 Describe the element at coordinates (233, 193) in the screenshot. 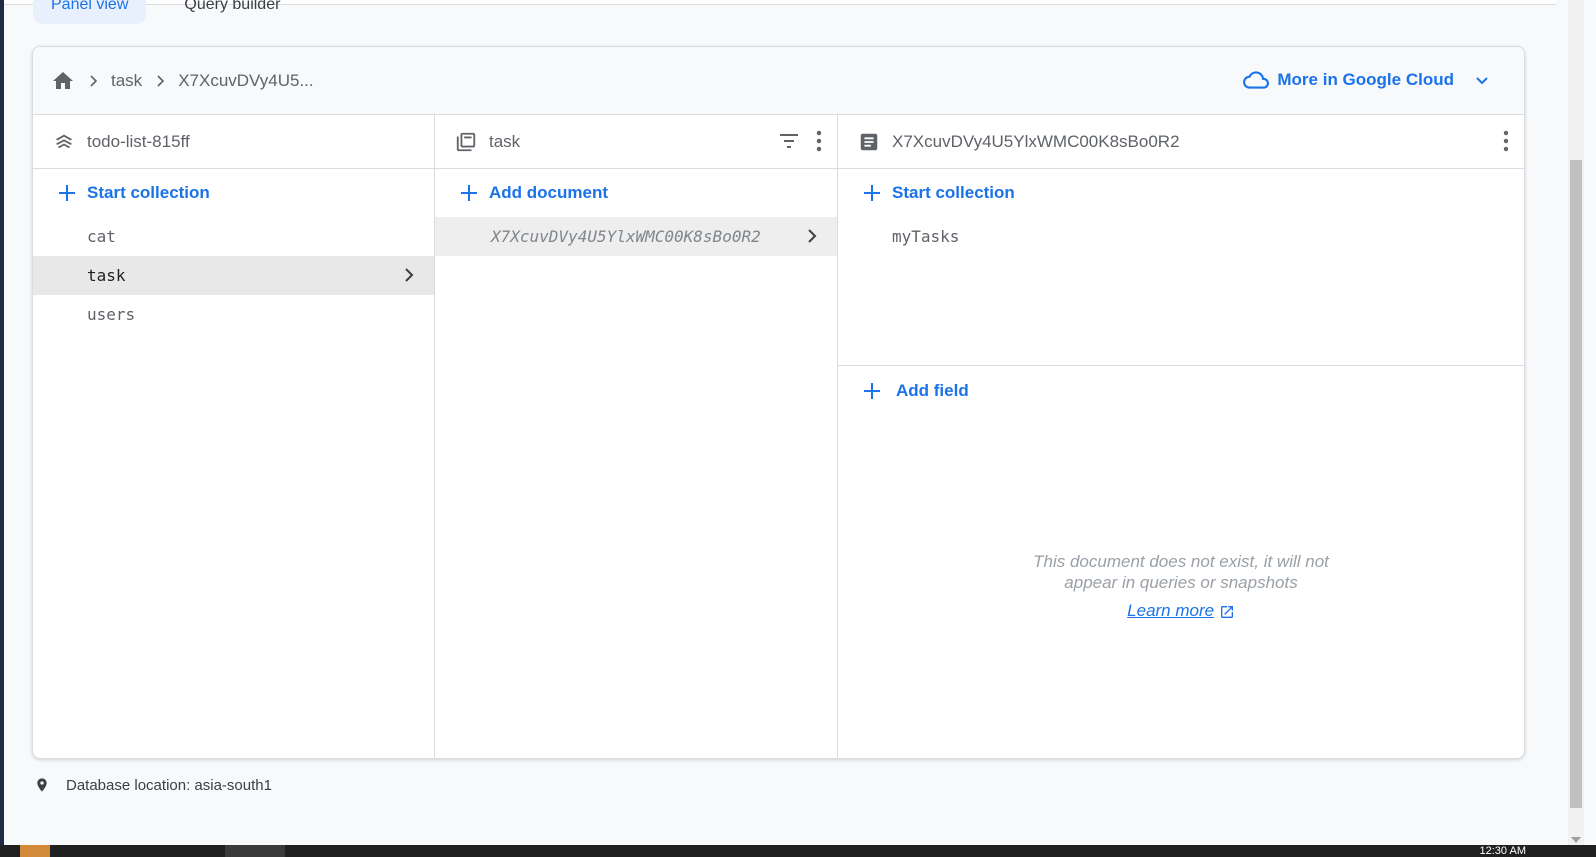

I see `start-collection-button: Start collection` at that location.